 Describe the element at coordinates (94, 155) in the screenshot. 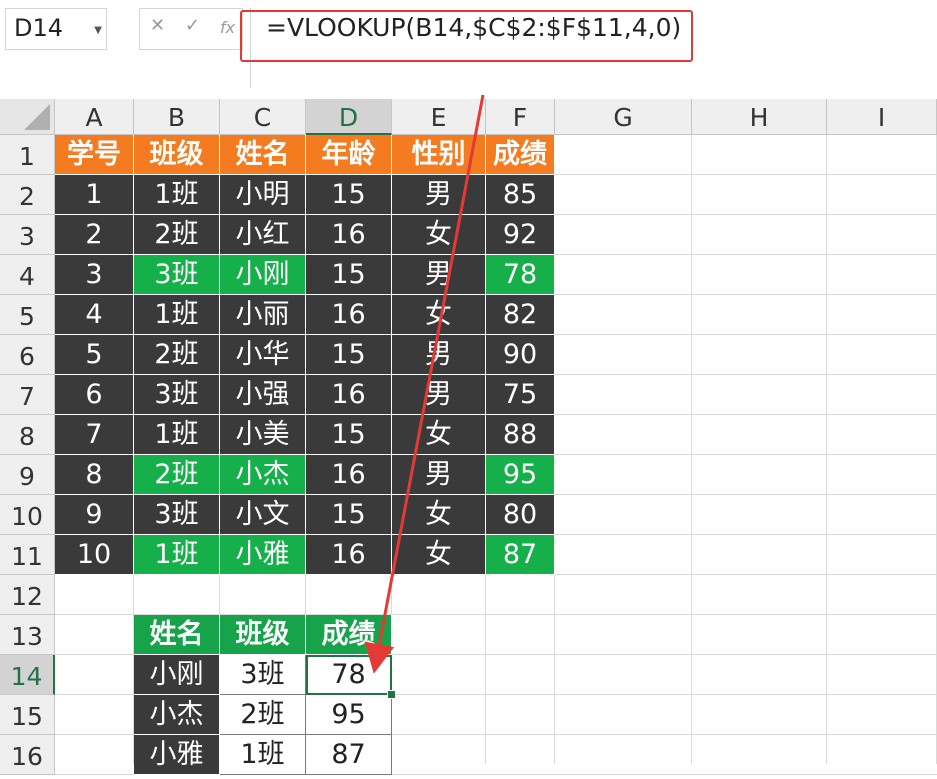

I see `table-header-cell: 学号` at that location.